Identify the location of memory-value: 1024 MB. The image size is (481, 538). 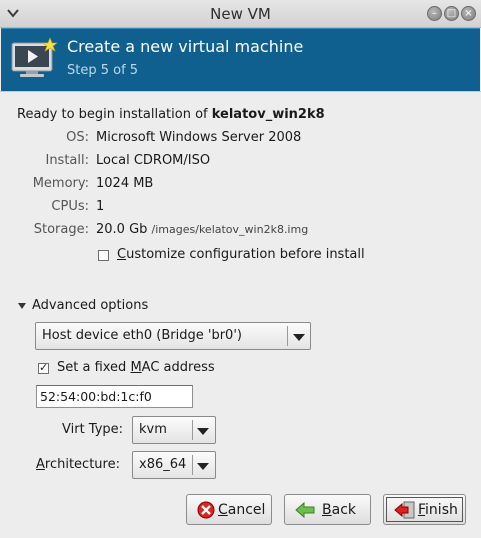
(125, 183).